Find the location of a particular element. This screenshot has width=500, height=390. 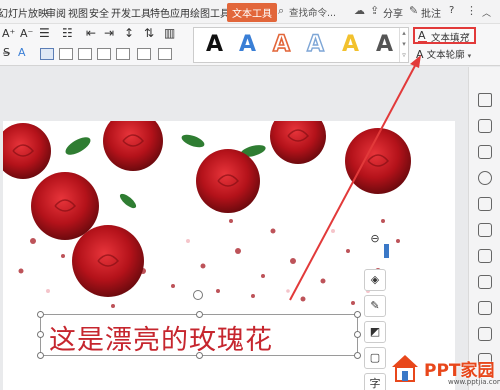

resize-handle-bottom-right is located at coordinates (357, 355).